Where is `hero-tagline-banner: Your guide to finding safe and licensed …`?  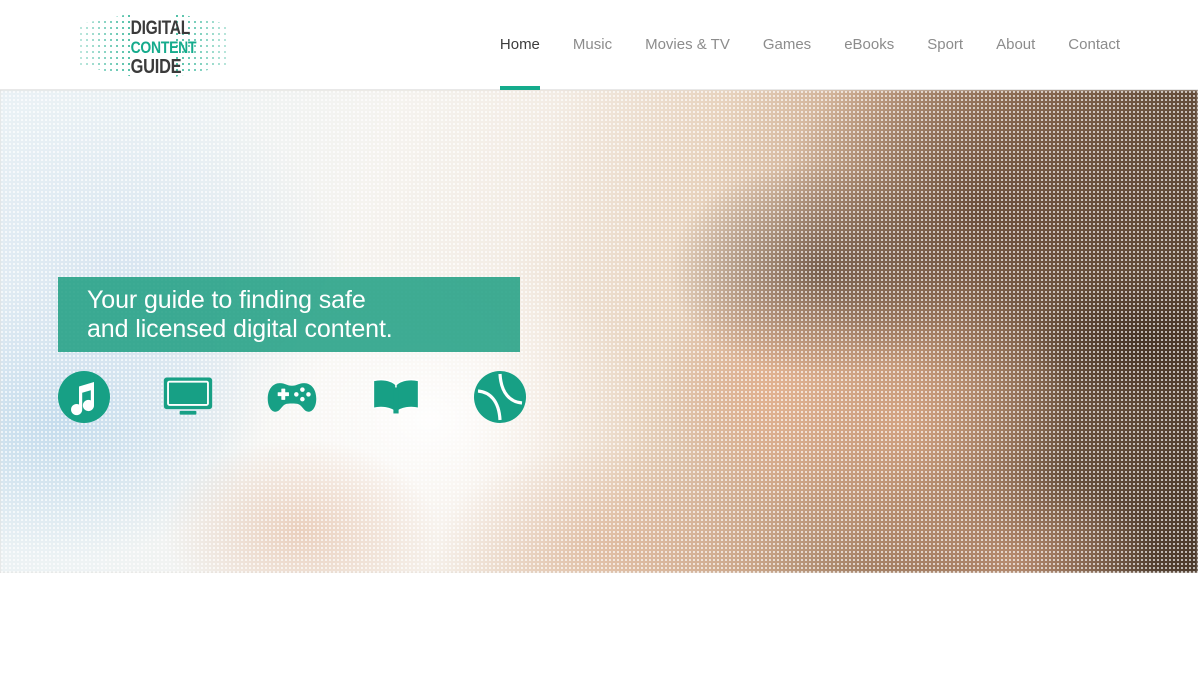 hero-tagline-banner: Your guide to finding safe and licensed … is located at coordinates (289, 314).